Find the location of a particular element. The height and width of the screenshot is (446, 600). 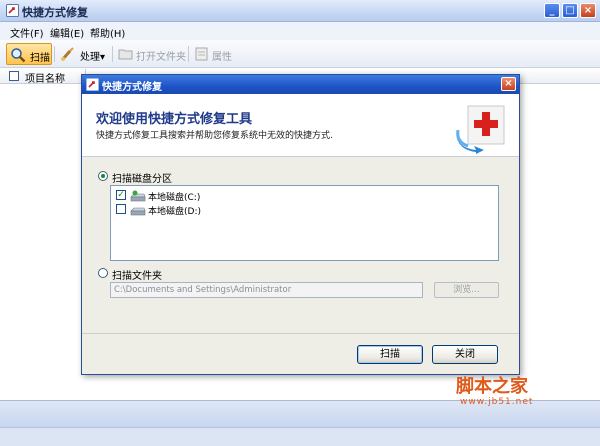

watermark-url: www.jb51.net is located at coordinates (497, 402).